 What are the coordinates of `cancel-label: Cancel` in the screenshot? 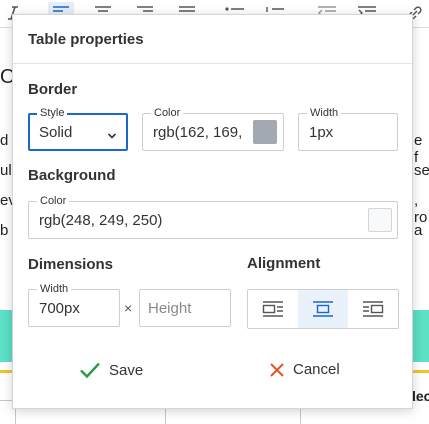 It's located at (316, 369).